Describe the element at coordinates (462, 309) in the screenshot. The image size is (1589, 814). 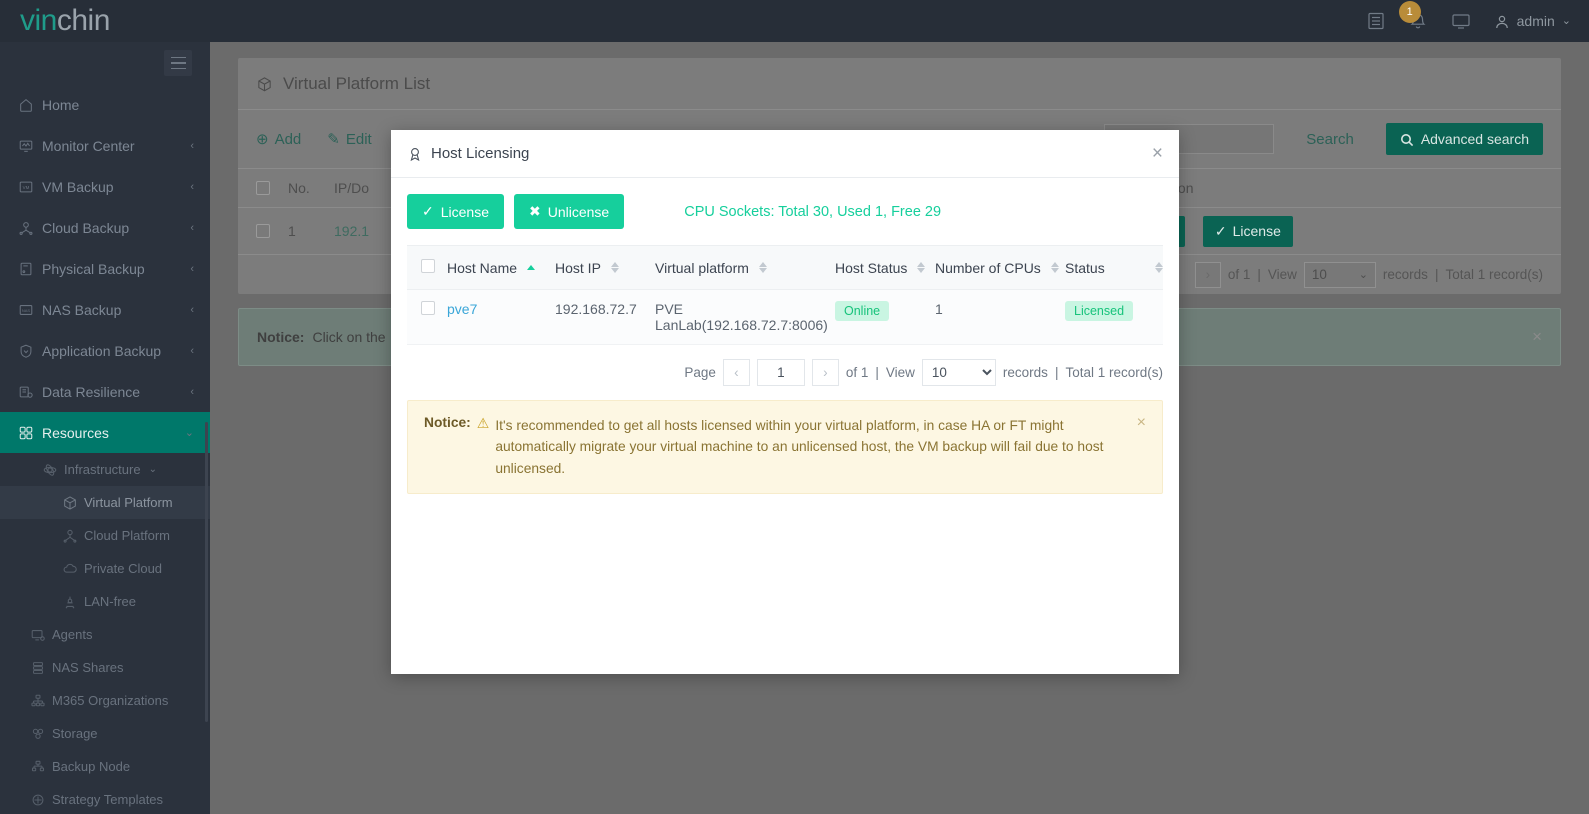
I see `host-name-link: pve7` at that location.